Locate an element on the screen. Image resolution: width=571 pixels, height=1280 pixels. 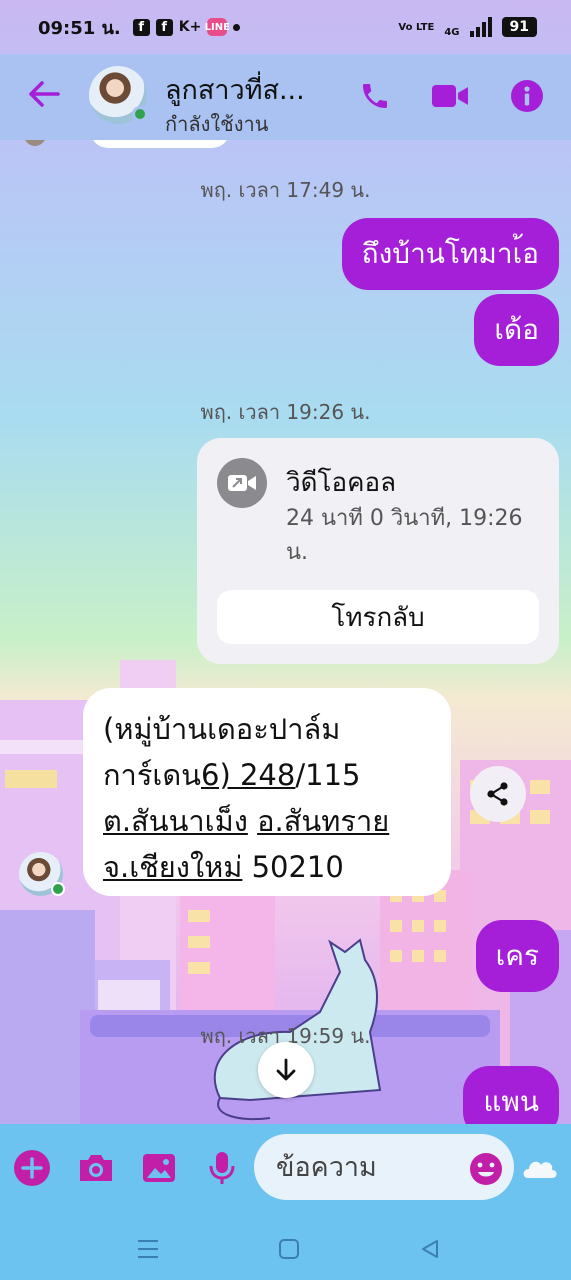
arrow-down-icon is located at coordinates (286, 1069).